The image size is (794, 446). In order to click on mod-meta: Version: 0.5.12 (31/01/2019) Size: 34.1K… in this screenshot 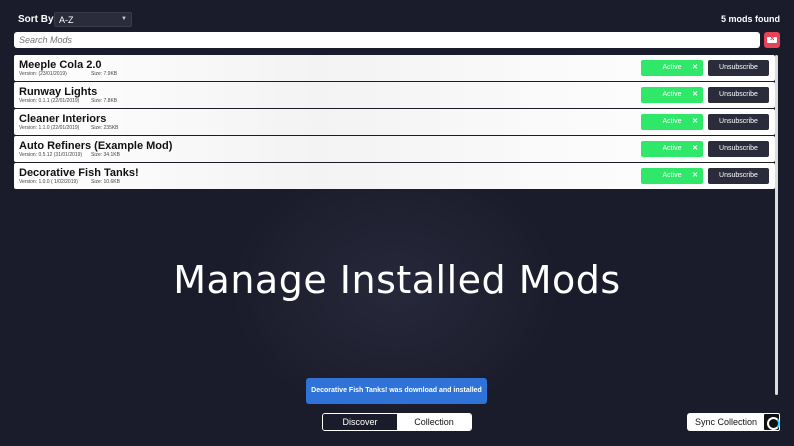, I will do `click(69, 155)`.